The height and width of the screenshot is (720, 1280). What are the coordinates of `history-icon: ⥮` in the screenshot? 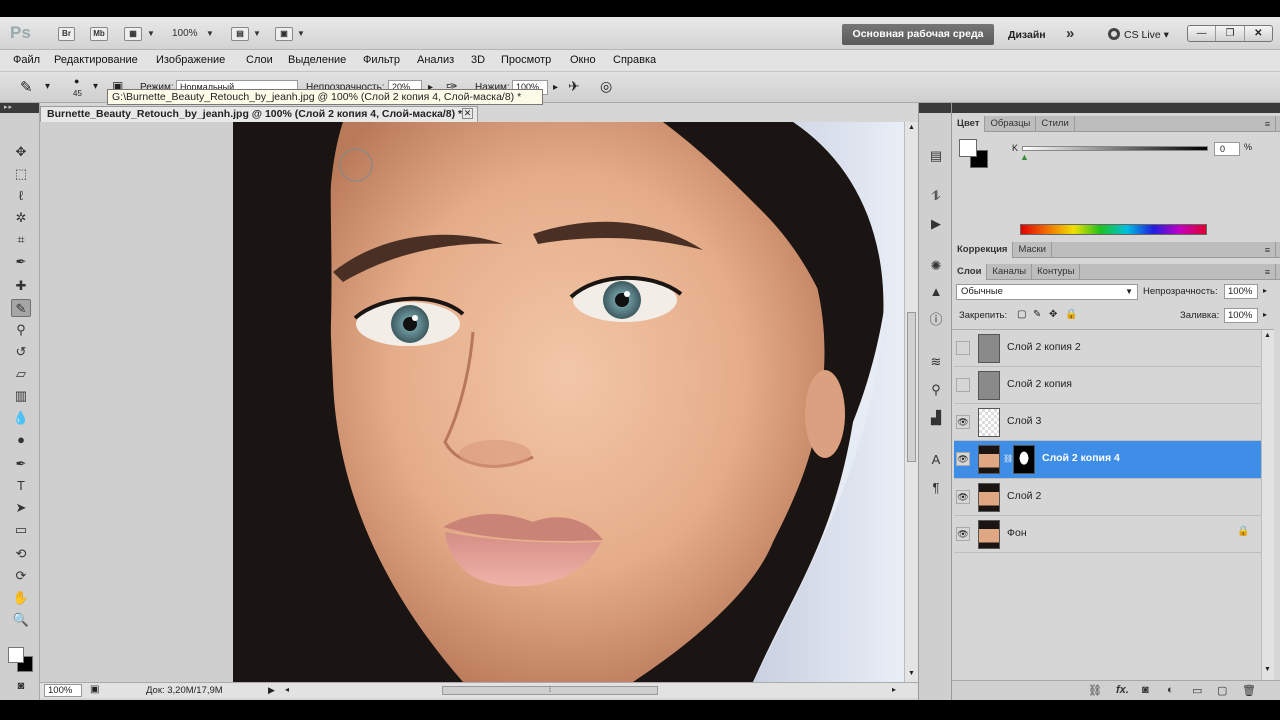 It's located at (936, 196).